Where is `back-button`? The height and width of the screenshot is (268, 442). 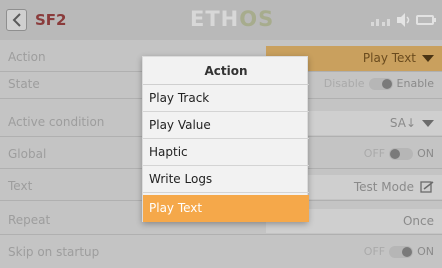
back-button is located at coordinates (16, 20).